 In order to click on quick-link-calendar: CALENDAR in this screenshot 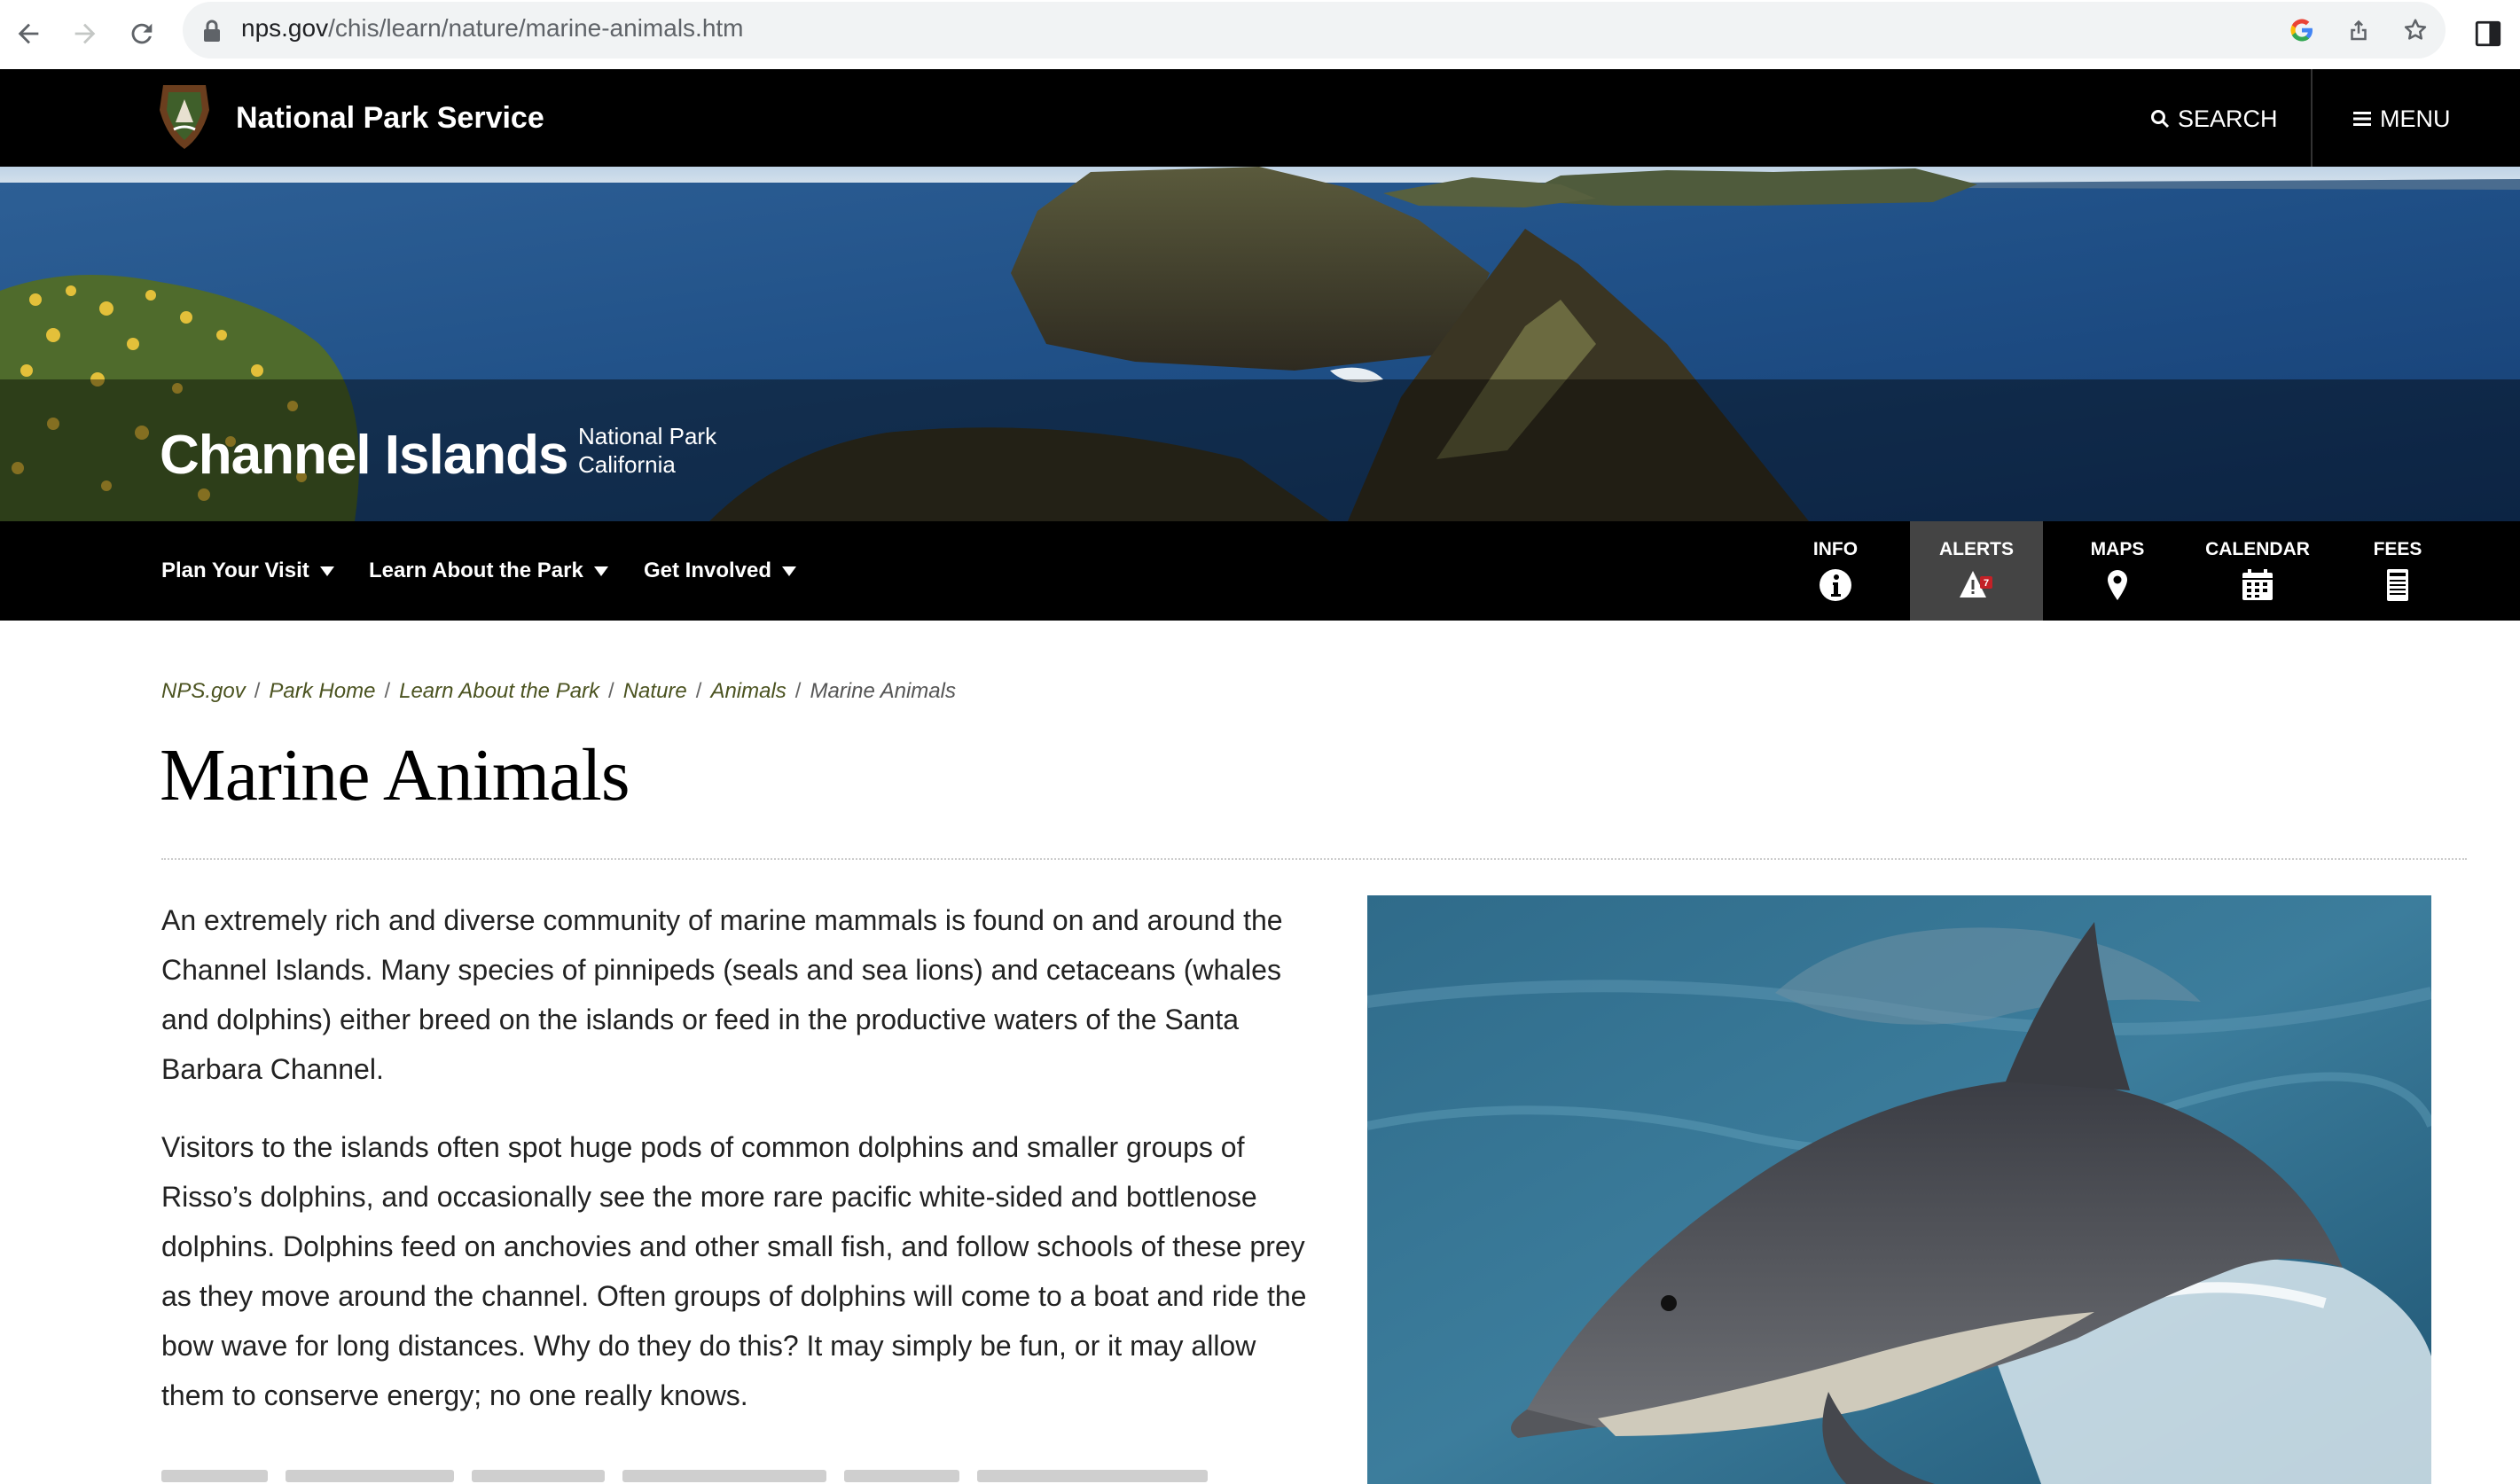, I will do `click(2257, 571)`.